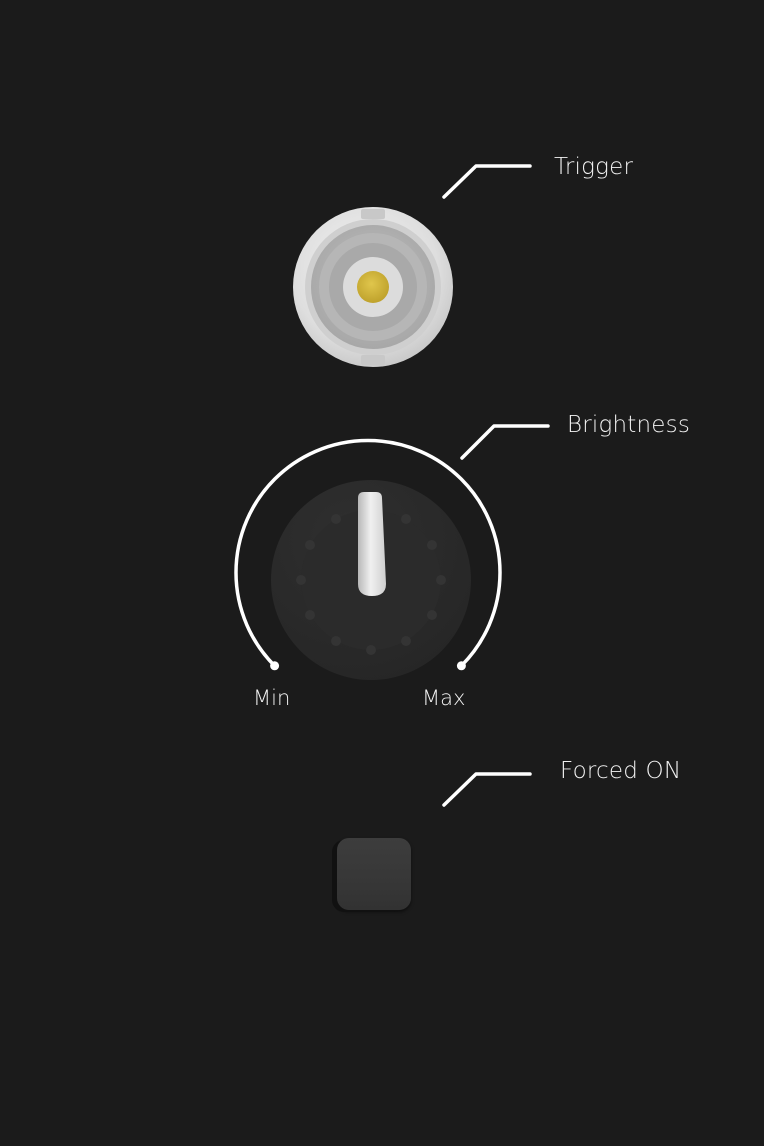 Image resolution: width=764 pixels, height=1146 pixels. What do you see at coordinates (275, 666) in the screenshot?
I see `min-endpoint` at bounding box center [275, 666].